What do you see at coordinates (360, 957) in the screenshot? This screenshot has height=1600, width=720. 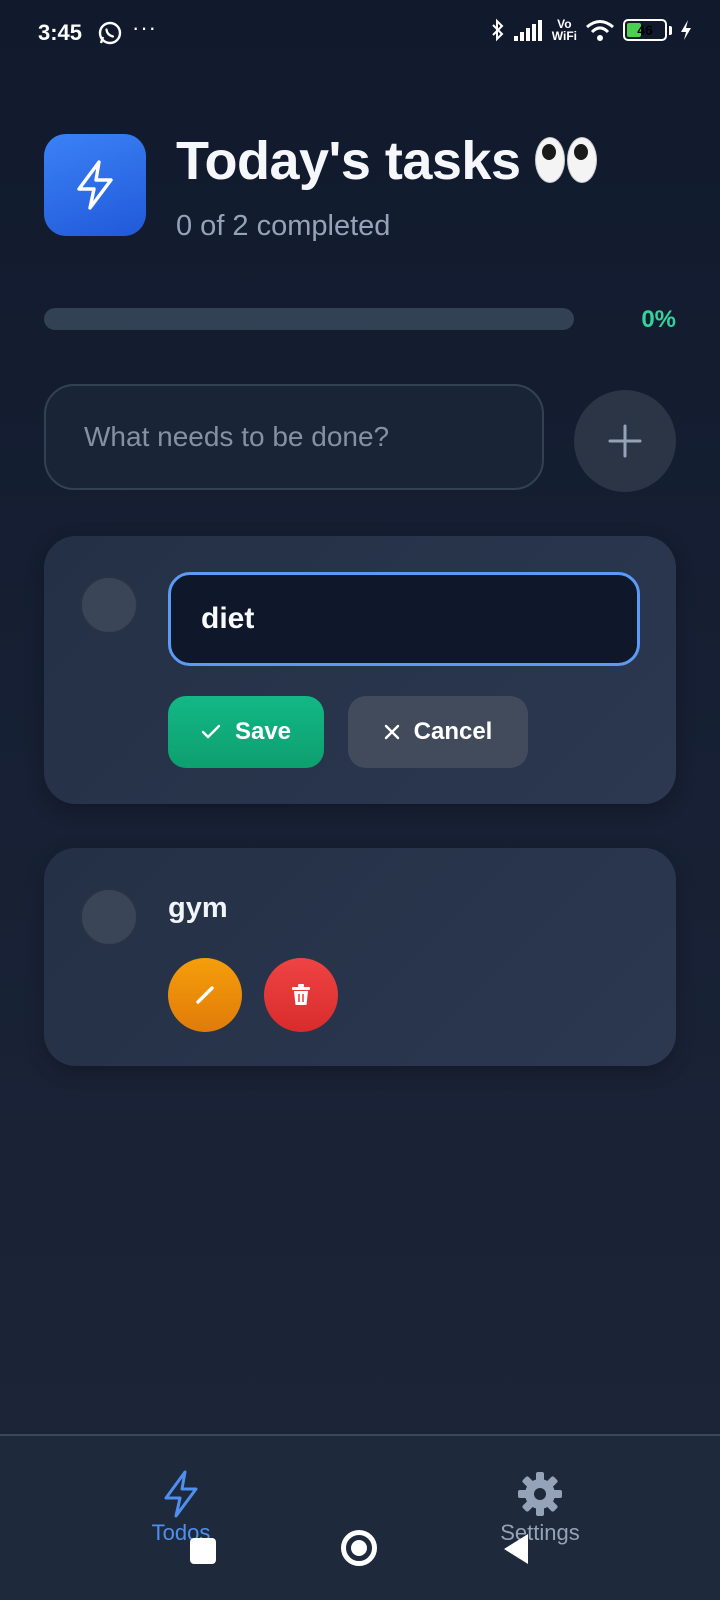 I see `task-card: gym` at bounding box center [360, 957].